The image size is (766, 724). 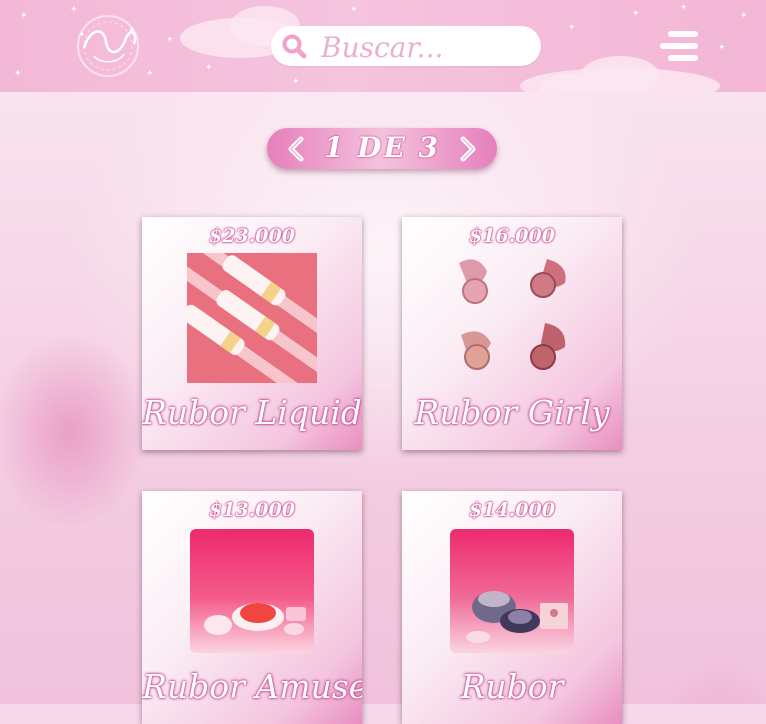 What do you see at coordinates (468, 149) in the screenshot?
I see `chevron-right-icon` at bounding box center [468, 149].